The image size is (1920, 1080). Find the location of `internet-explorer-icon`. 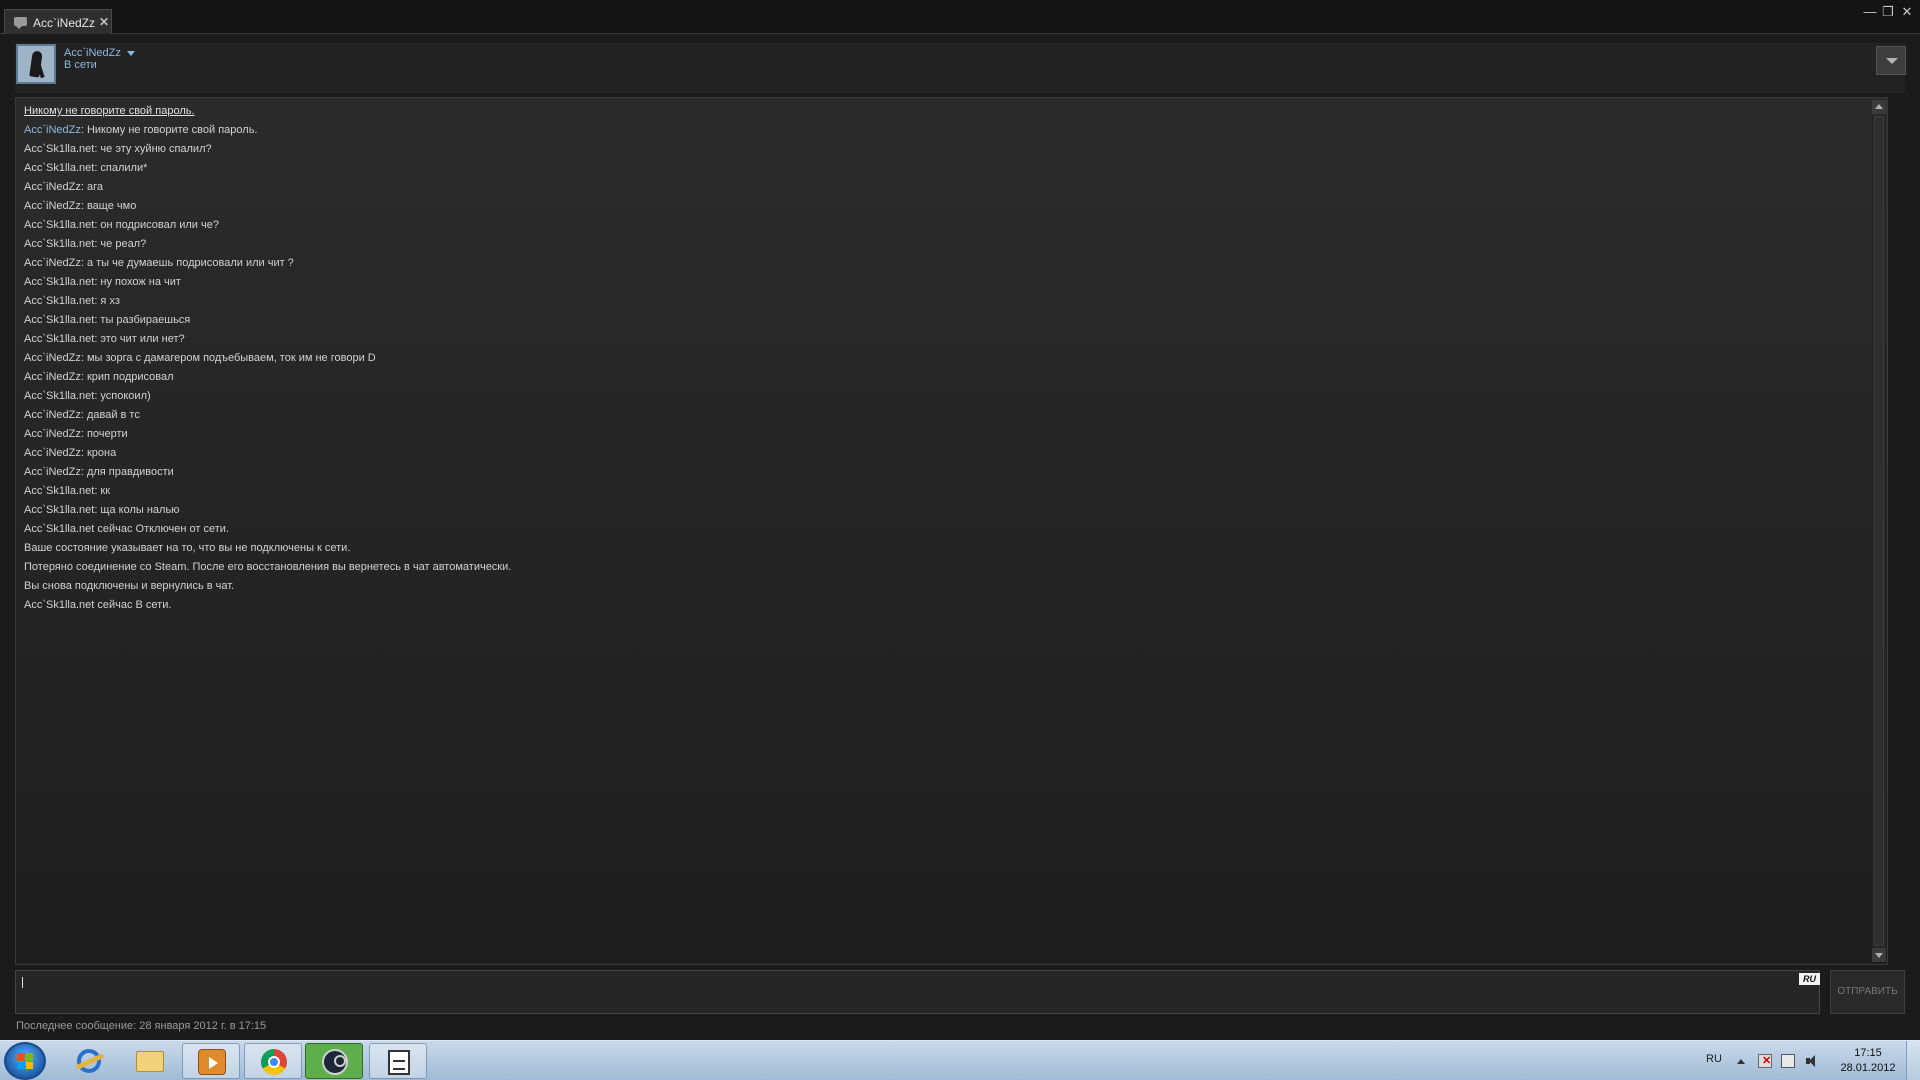

internet-explorer-icon is located at coordinates (89, 1061).